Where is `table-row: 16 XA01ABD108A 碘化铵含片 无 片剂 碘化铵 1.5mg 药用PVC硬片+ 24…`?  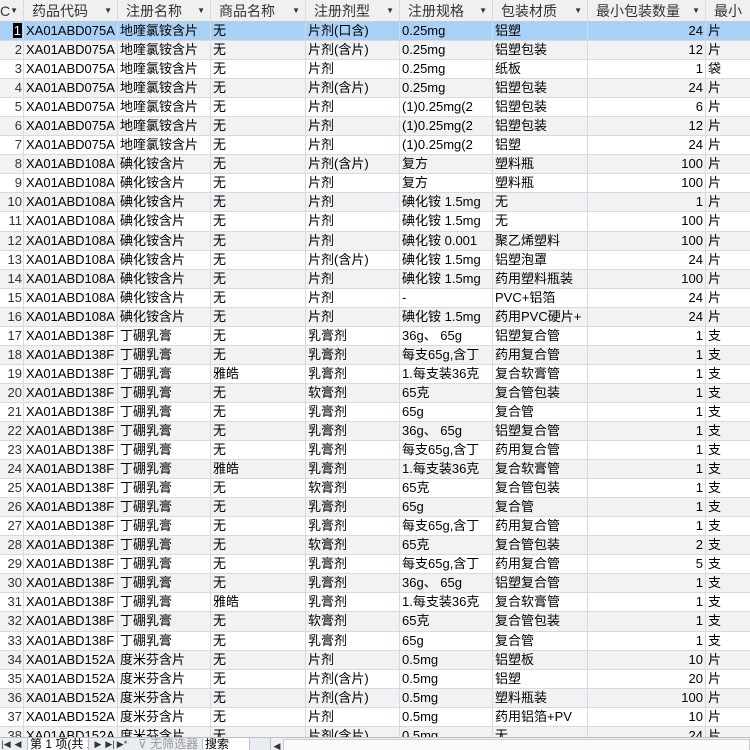
table-row: 16 XA01ABD108A 碘化铵含片 无 片剂 碘化铵 1.5mg 药用PVC硬片+ 24… is located at coordinates (375, 317).